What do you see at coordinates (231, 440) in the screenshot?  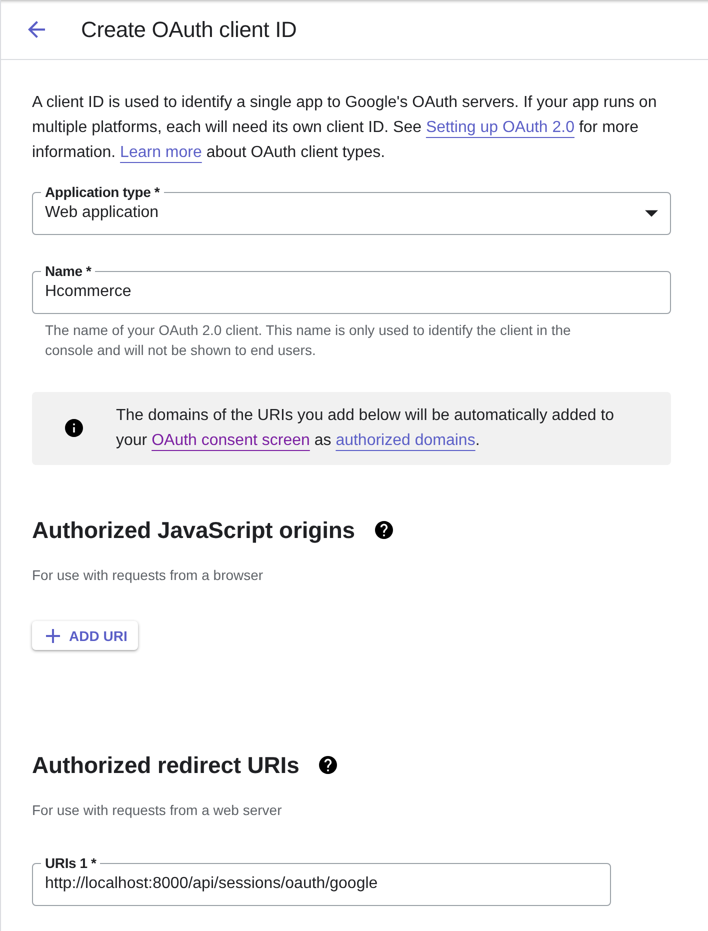 I see `inline-link: OAuth consent screen` at bounding box center [231, 440].